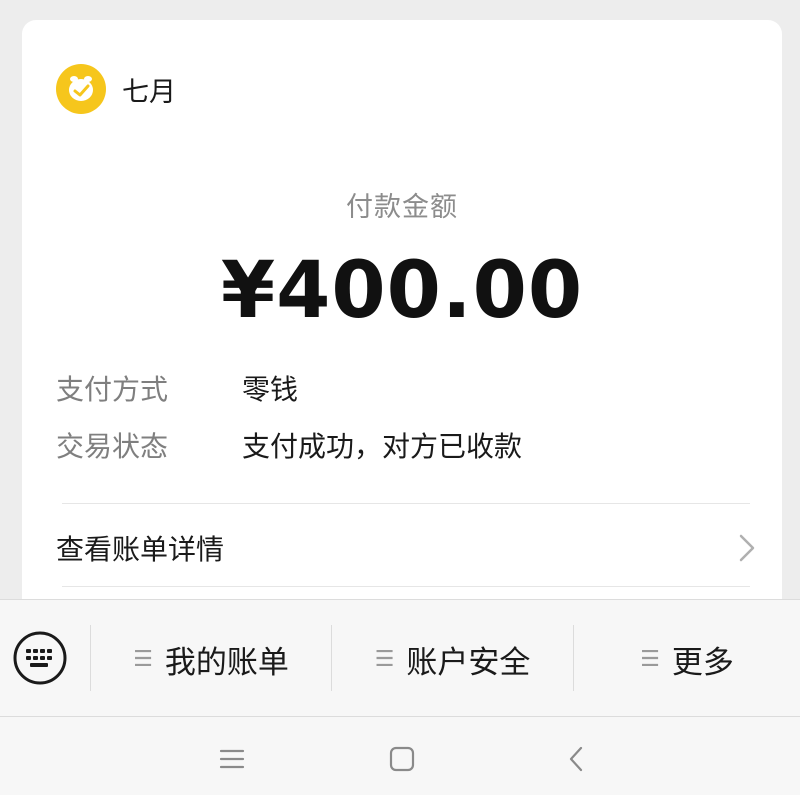  I want to click on detail-value: 零钱, so click(270, 389).